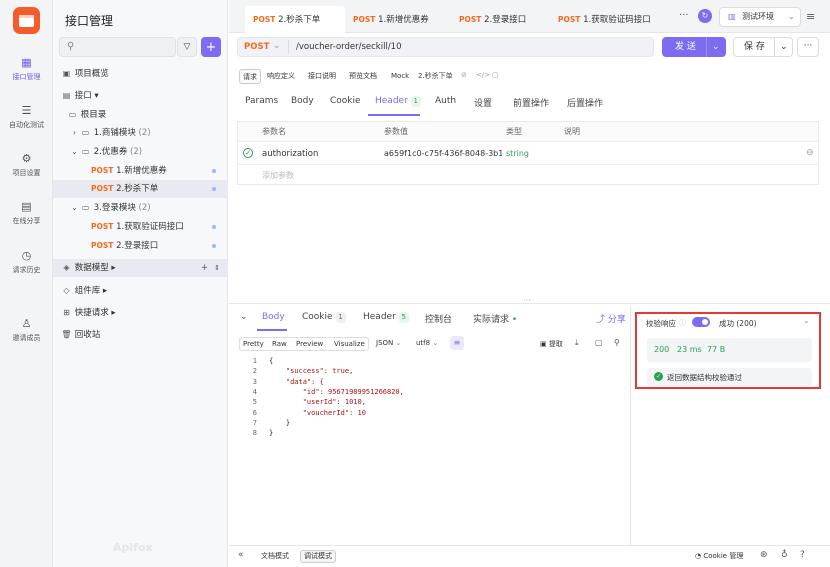 This screenshot has height=567, width=830. I want to click on link-icon: ⊘, so click(464, 75).